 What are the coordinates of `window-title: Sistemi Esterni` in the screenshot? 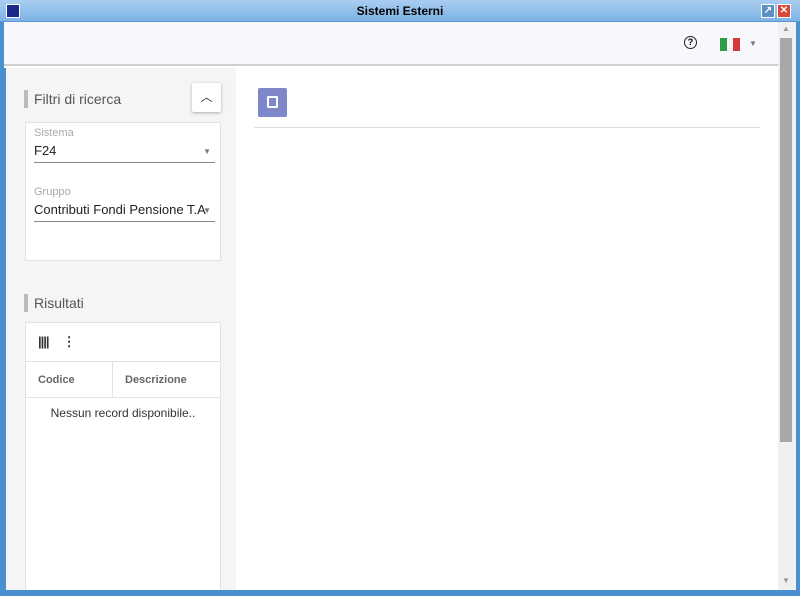 It's located at (400, 11).